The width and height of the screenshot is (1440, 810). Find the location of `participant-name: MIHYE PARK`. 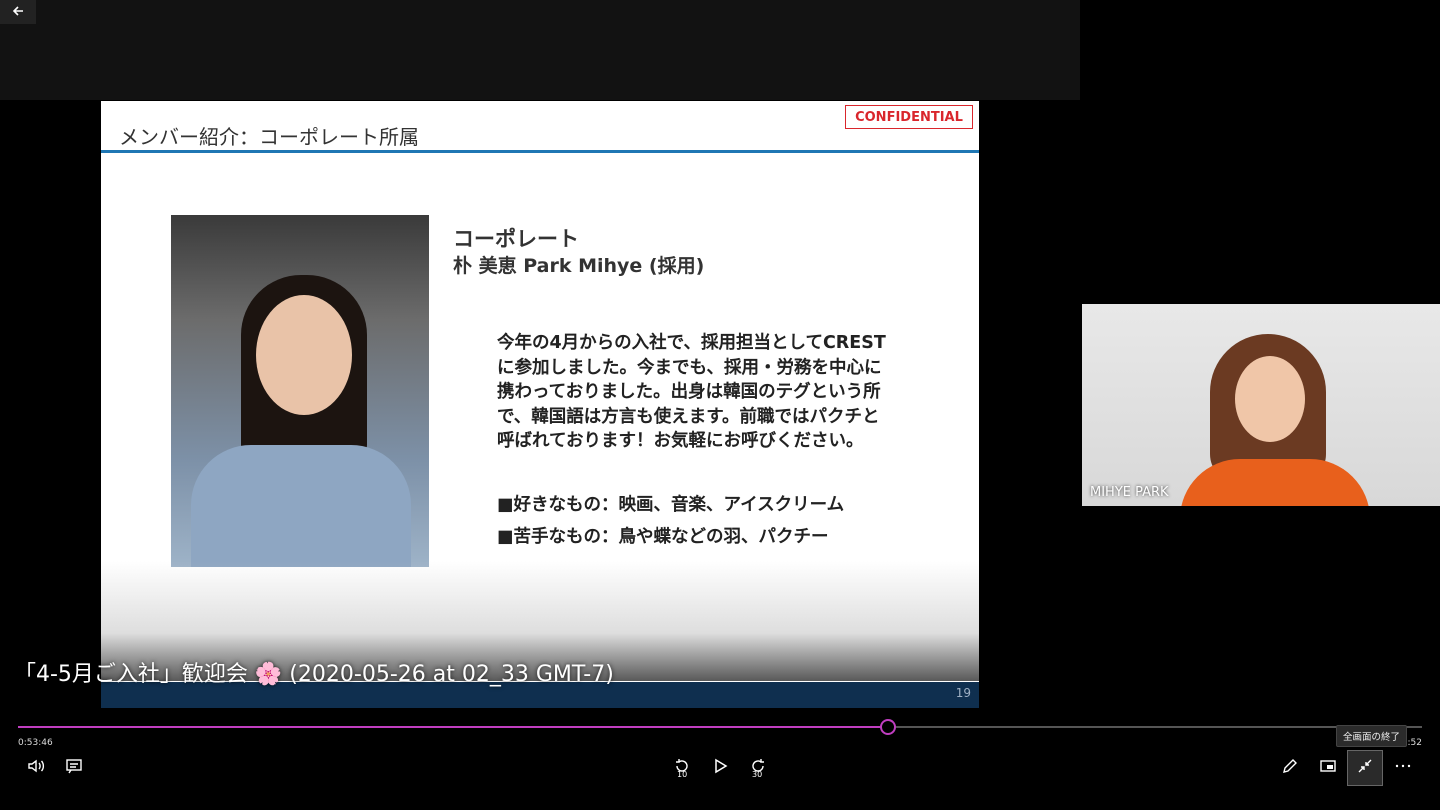

participant-name: MIHYE PARK is located at coordinates (1129, 492).